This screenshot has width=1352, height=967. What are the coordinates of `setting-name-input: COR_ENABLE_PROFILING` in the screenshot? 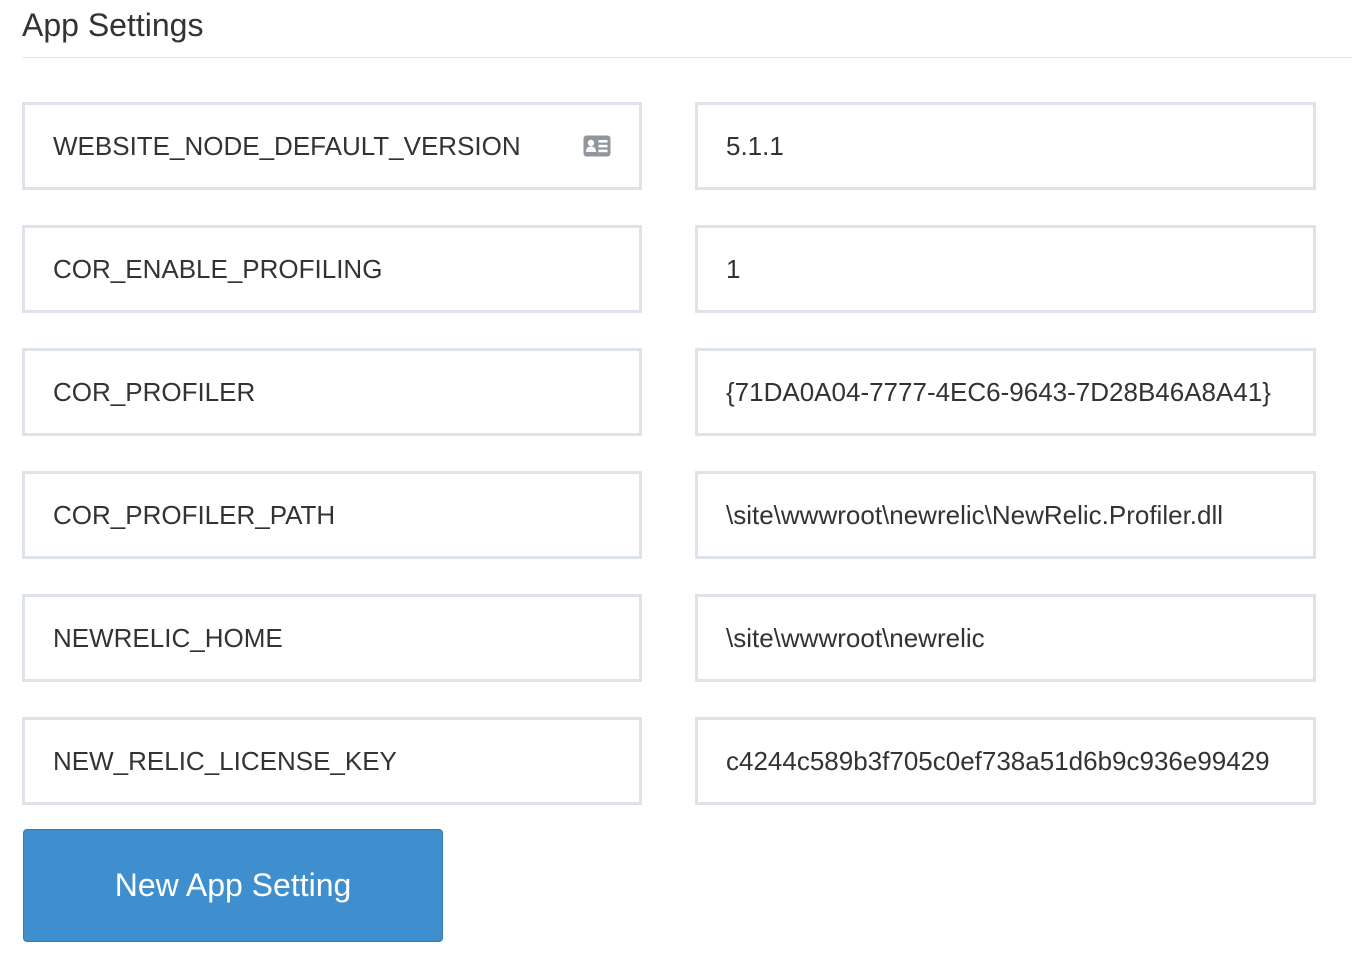 It's located at (332, 269).